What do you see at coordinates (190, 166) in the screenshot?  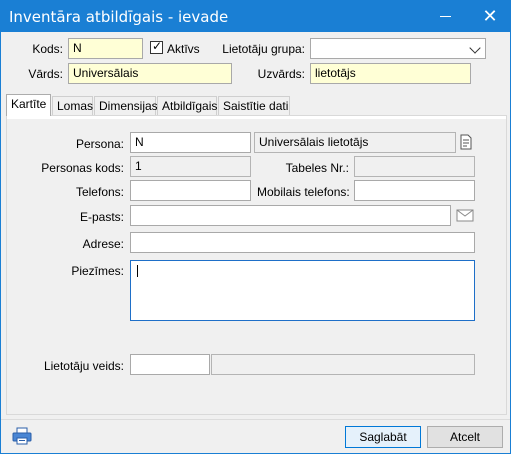 I see `personas-kods-field: 1` at bounding box center [190, 166].